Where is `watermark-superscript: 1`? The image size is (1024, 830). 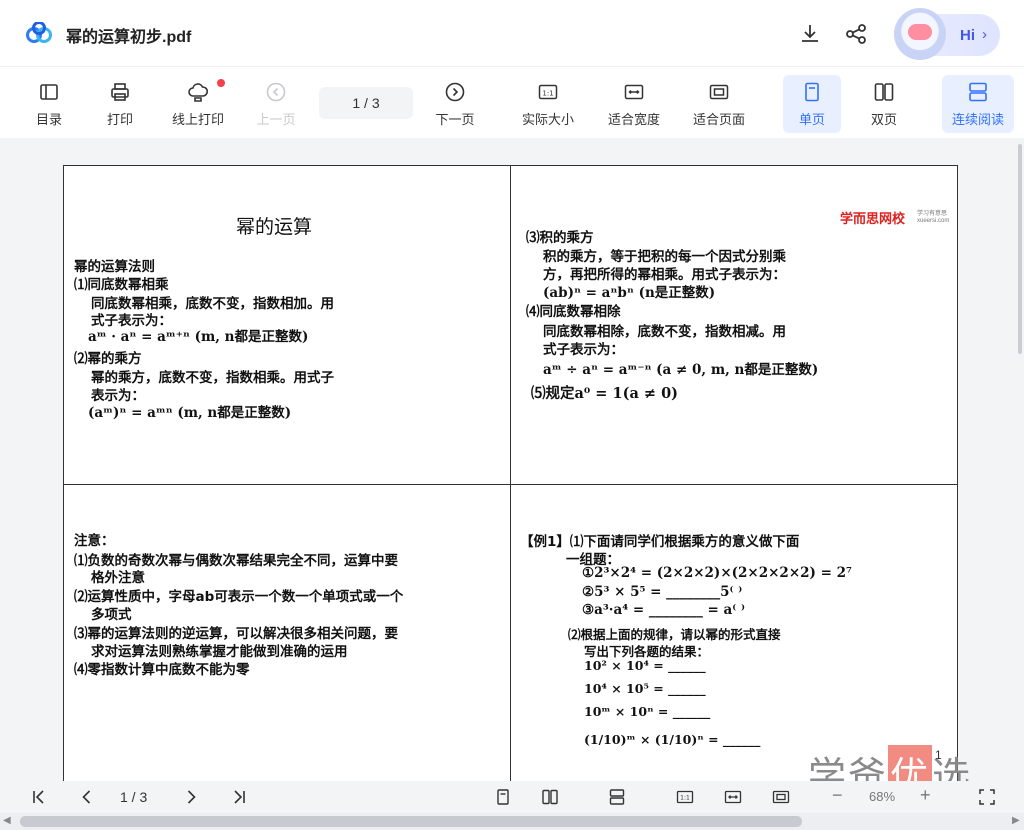
watermark-superscript: 1 is located at coordinates (938, 755).